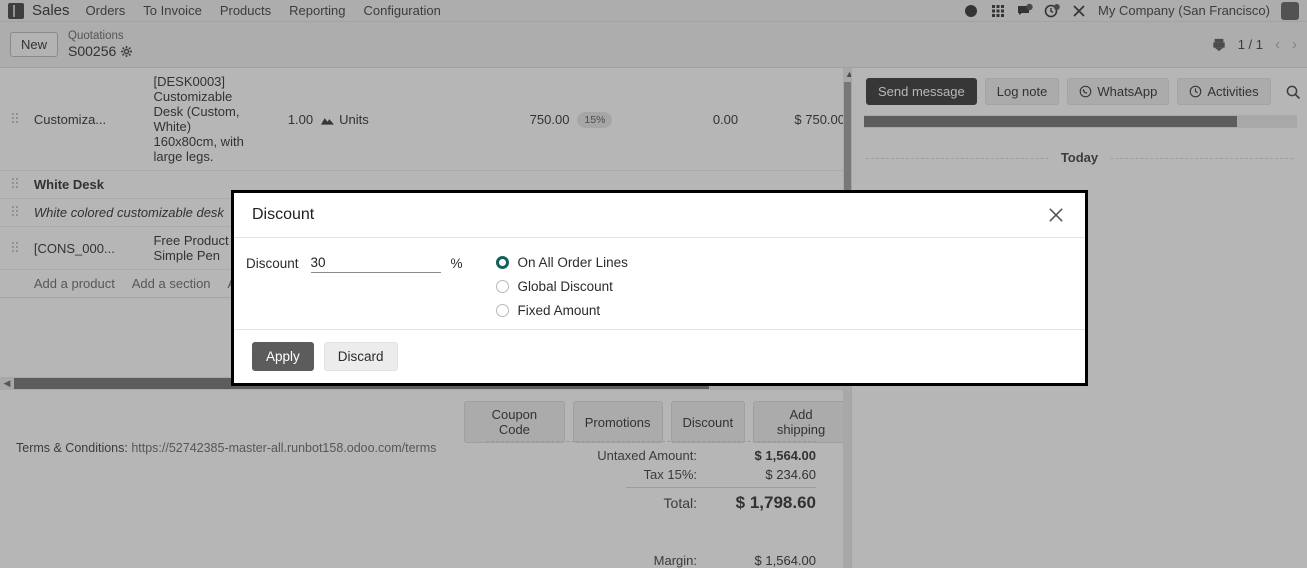 The height and width of the screenshot is (568, 1307). Describe the element at coordinates (100, 36) in the screenshot. I see `breadcrumb-parent: Quotations` at that location.